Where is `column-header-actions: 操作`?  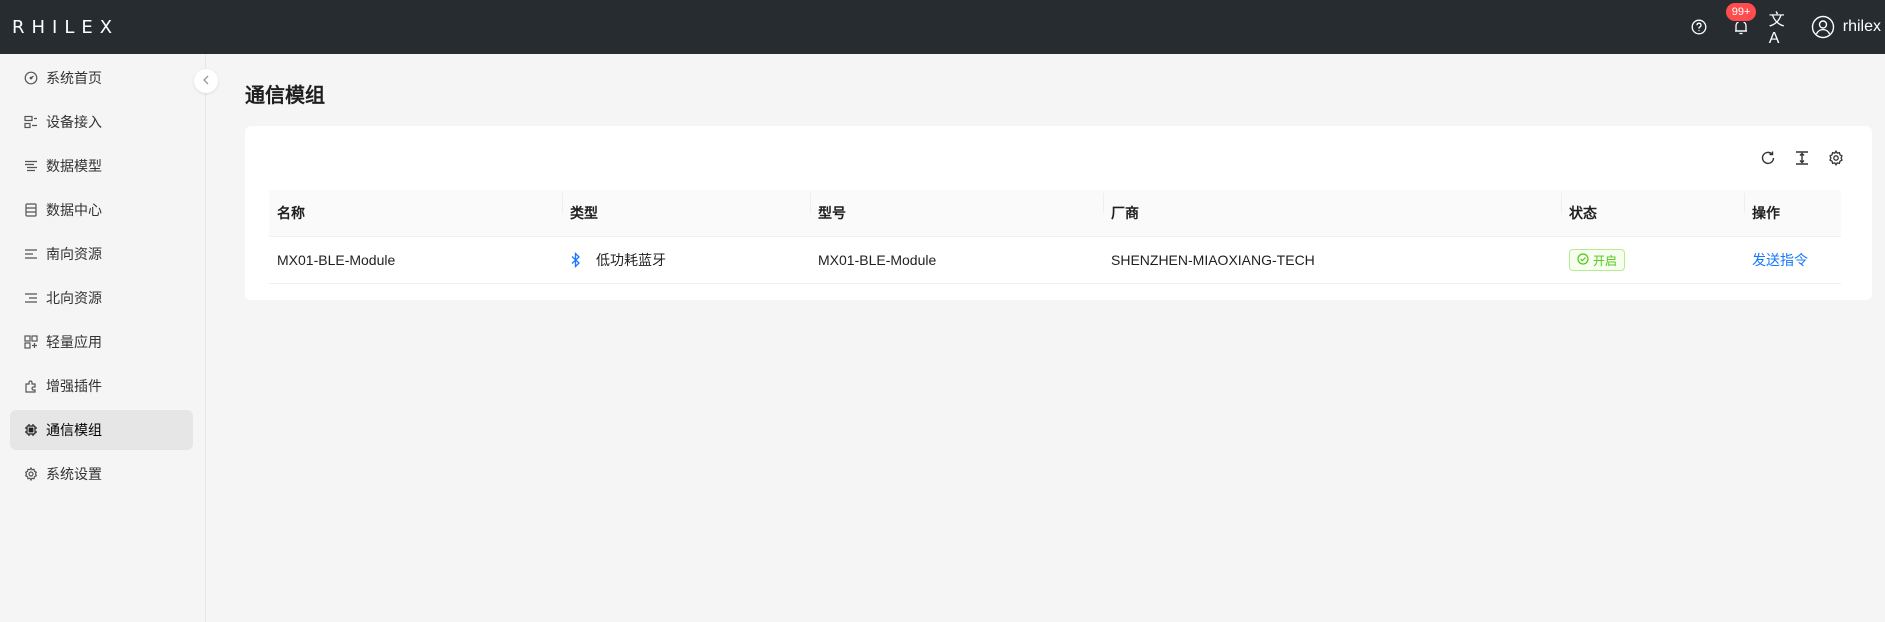
column-header-actions: 操作 is located at coordinates (1792, 208).